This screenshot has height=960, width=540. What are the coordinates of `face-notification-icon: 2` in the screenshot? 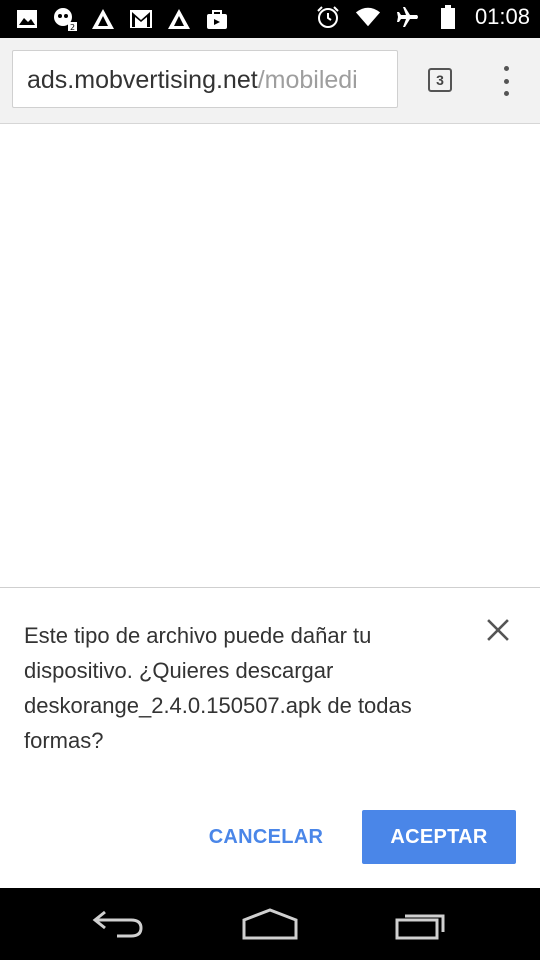 It's located at (65, 19).